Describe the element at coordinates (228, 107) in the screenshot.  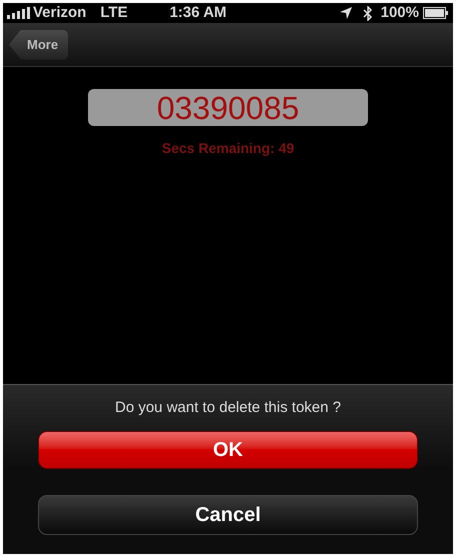
I see `token-code-display: 03390085` at that location.